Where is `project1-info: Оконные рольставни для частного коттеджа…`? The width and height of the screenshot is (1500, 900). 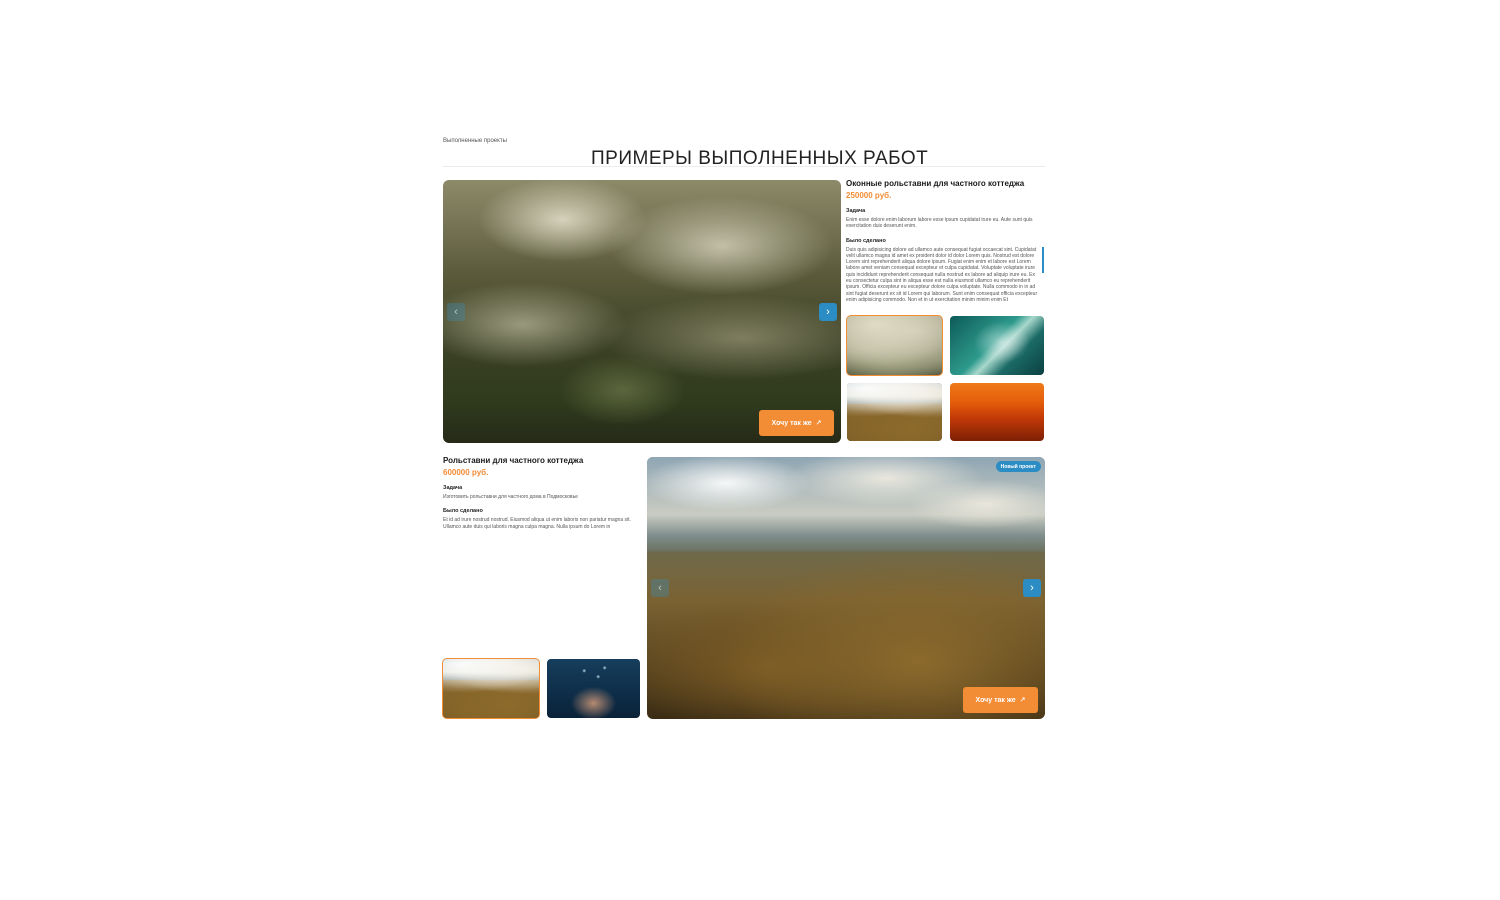
project1-info: Оконные рольставни для частного коттеджа… is located at coordinates (945, 244).